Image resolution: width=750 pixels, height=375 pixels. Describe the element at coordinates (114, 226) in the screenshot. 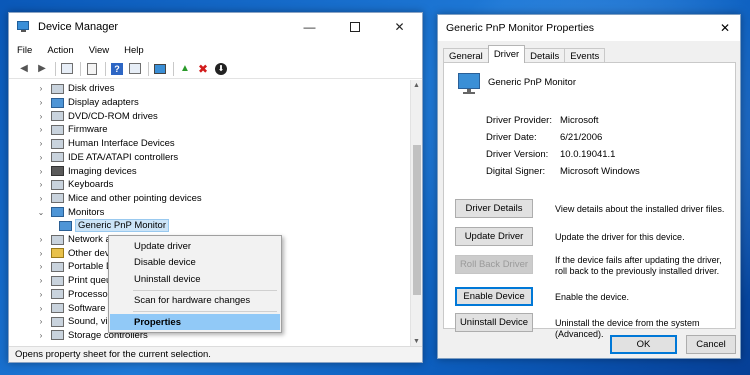

I see `tree-item-generic-pnp-monitor: Generic PnP Monitor` at that location.